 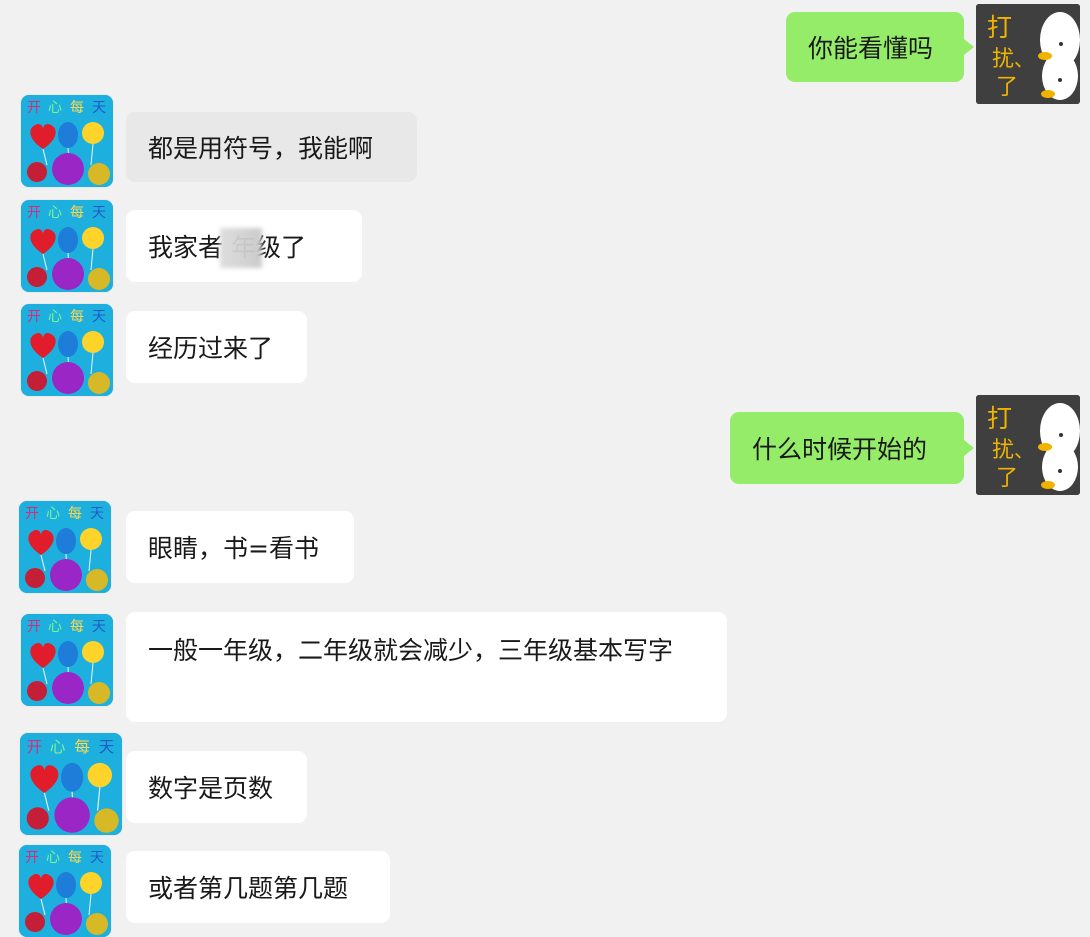 What do you see at coordinates (545, 243) in the screenshot?
I see `message-row-3: 开 心 每 天 我家者 年级了` at bounding box center [545, 243].